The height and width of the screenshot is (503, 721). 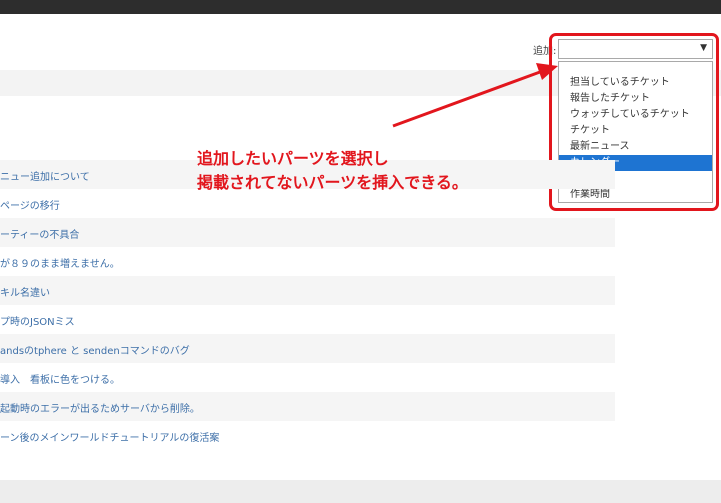 What do you see at coordinates (293, 158) in the screenshot?
I see `annotation-line-1: 追加したいパーツを選択し` at bounding box center [293, 158].